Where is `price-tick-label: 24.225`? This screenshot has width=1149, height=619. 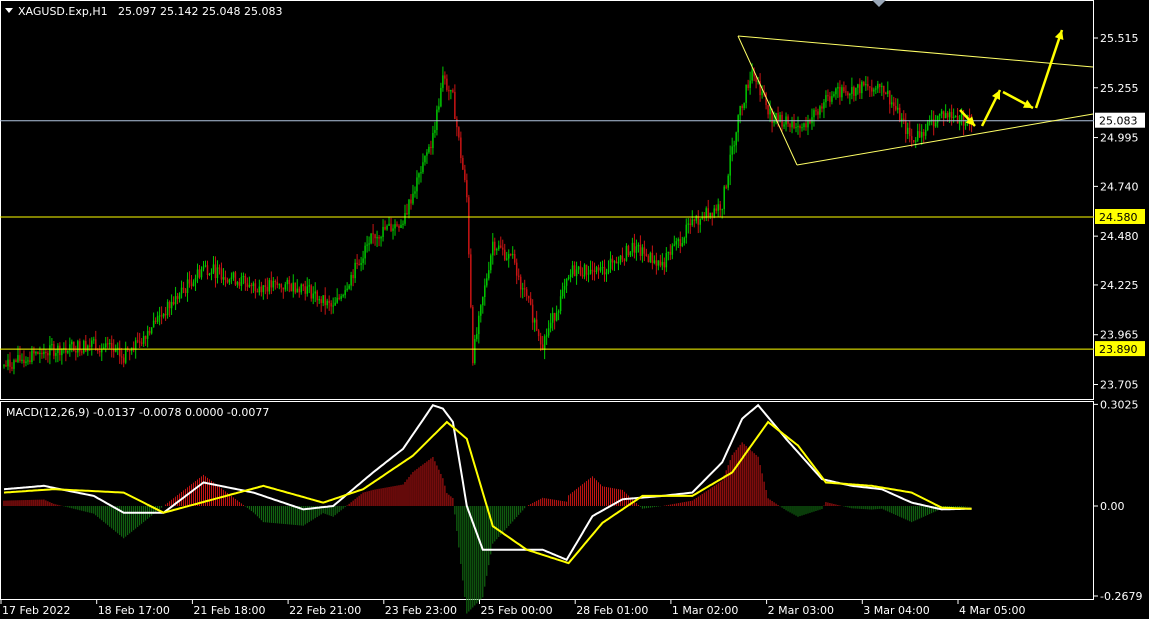
price-tick-label: 24.225 is located at coordinates (1119, 285).